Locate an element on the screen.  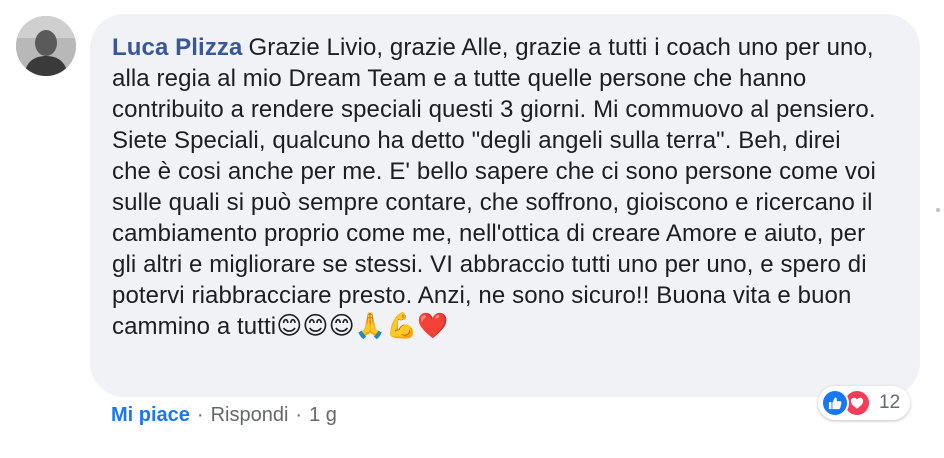
reply-button: Rispondi is located at coordinates (250, 415).